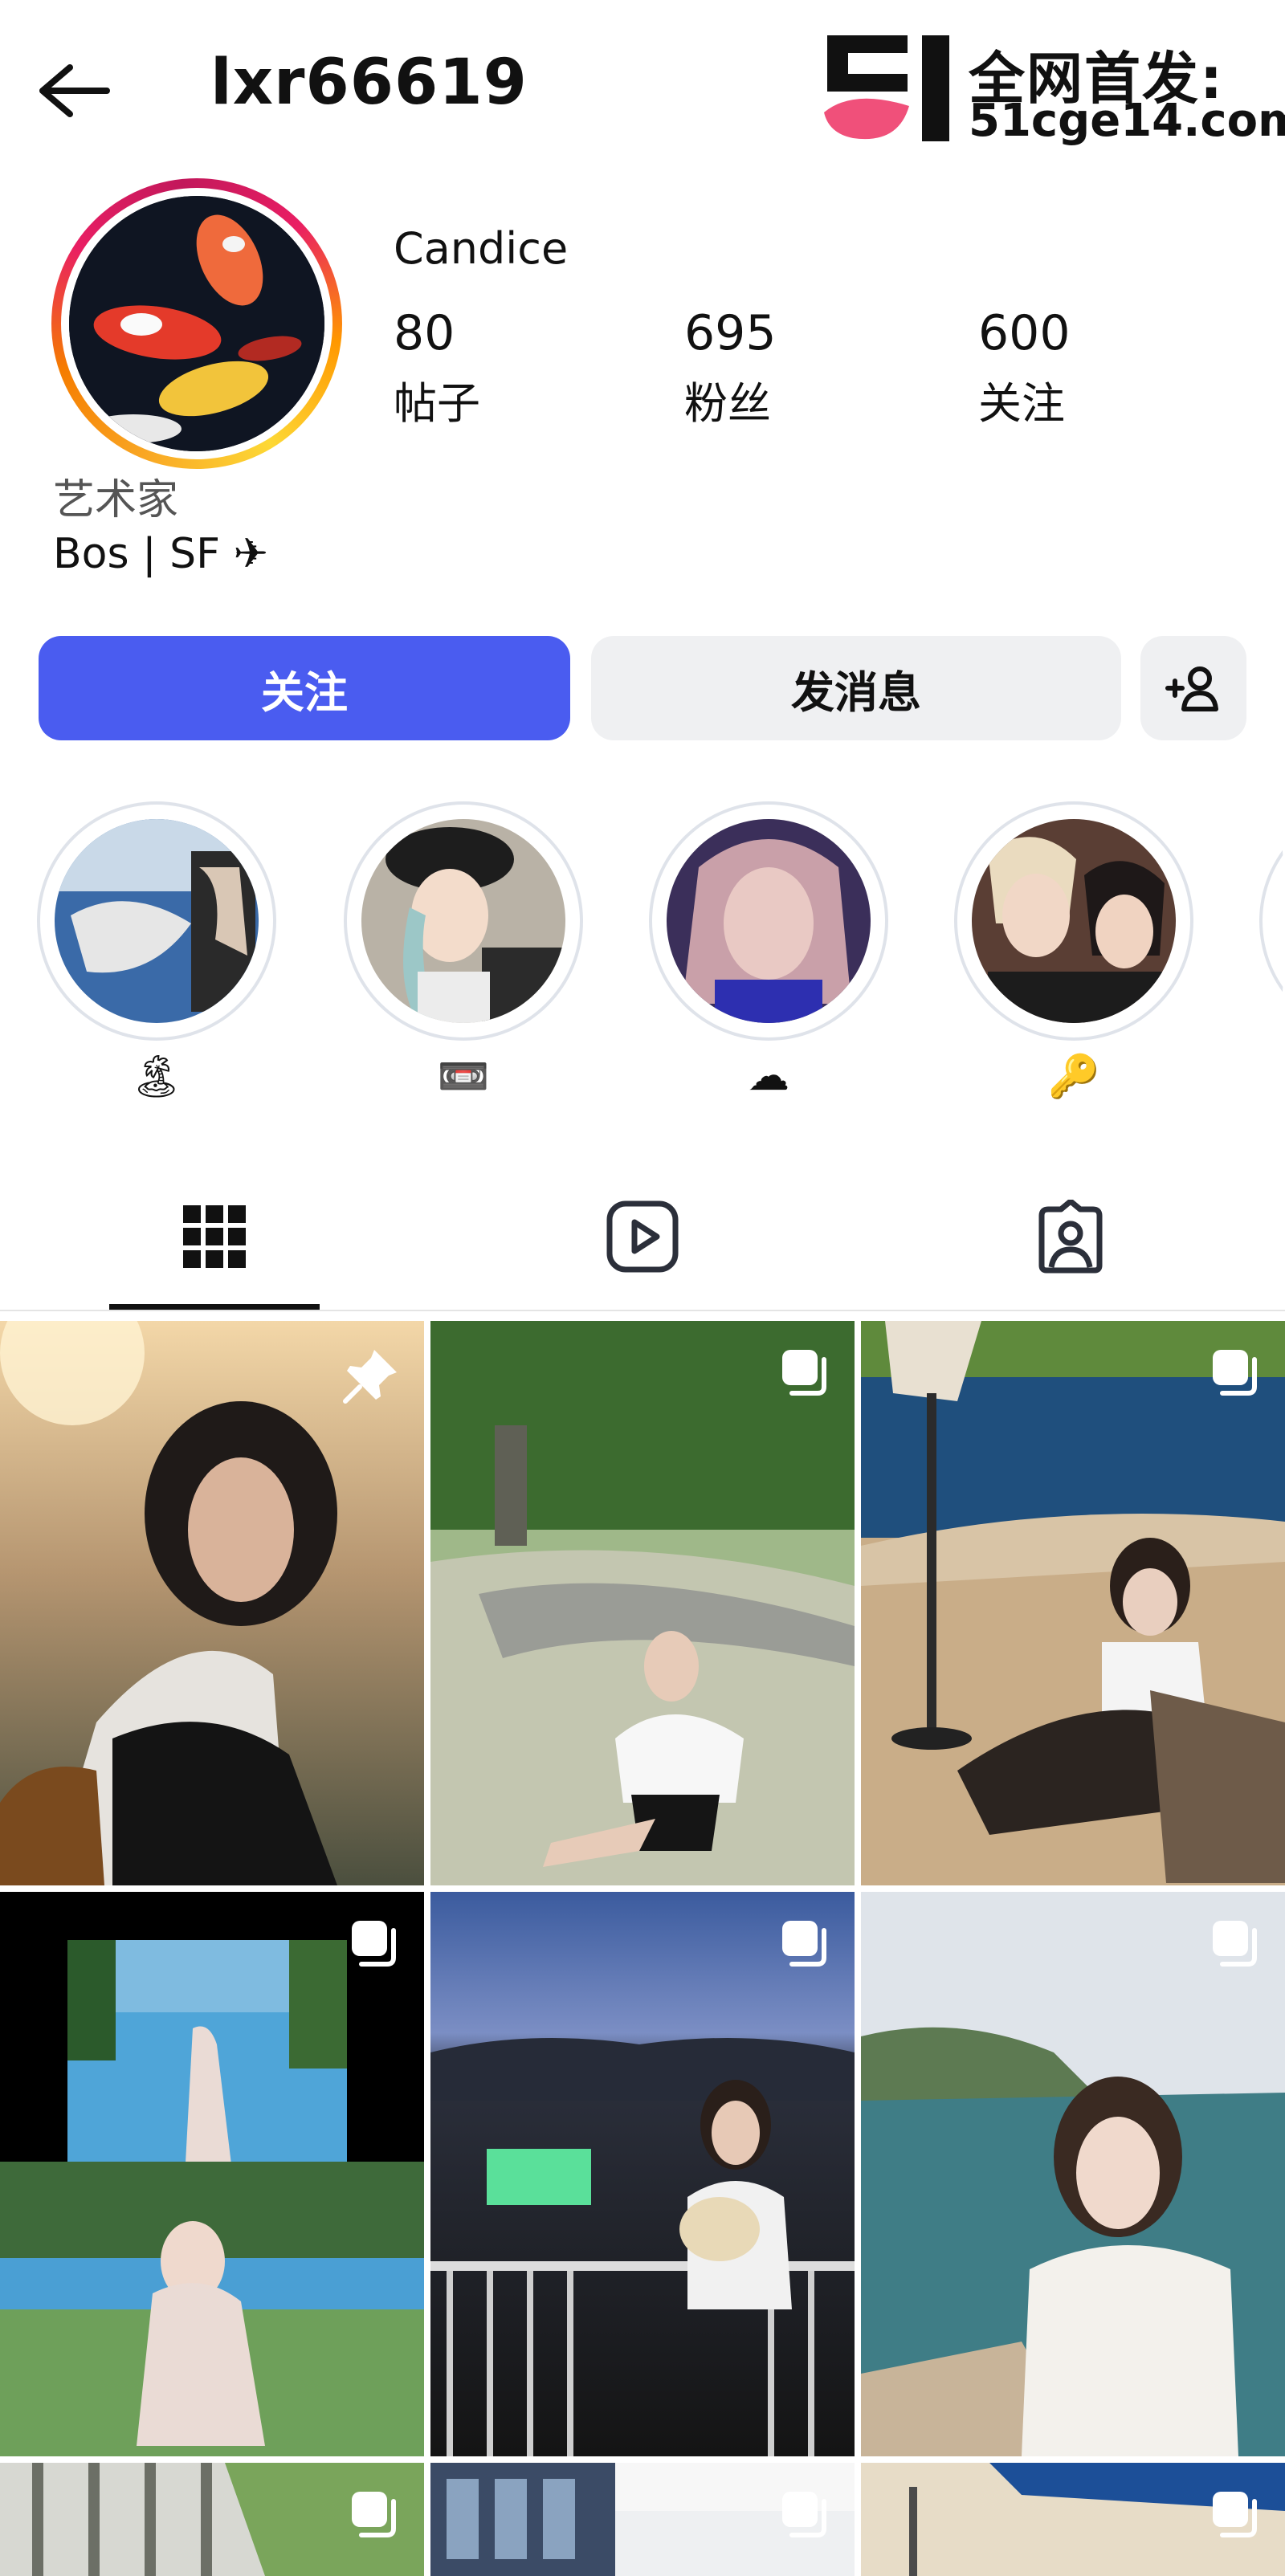  I want to click on avatar-image, so click(196, 323).